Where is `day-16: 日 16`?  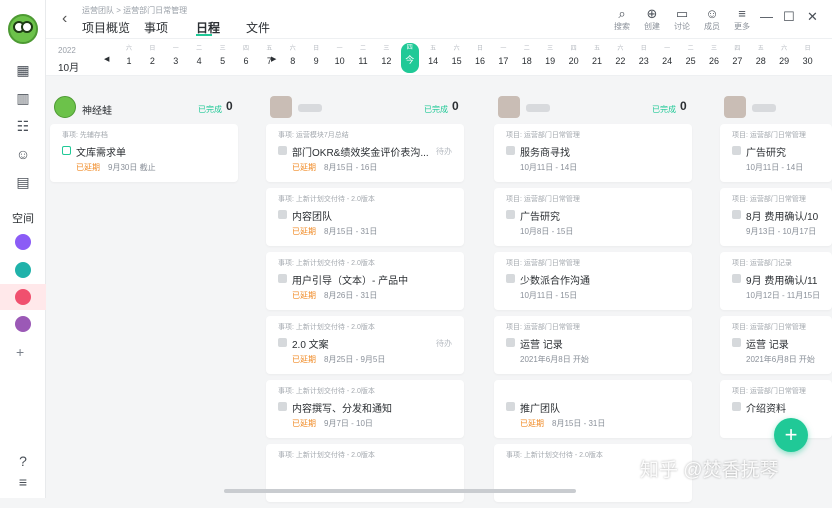 day-16: 日 16 is located at coordinates (480, 56).